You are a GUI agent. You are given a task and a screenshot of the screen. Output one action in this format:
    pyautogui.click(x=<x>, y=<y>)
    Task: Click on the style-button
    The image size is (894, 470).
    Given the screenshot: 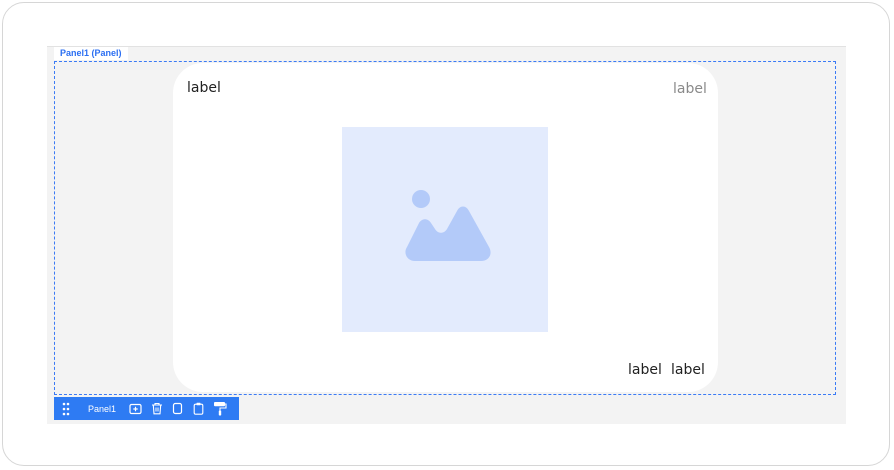 What is the action you would take?
    pyautogui.click(x=219, y=408)
    